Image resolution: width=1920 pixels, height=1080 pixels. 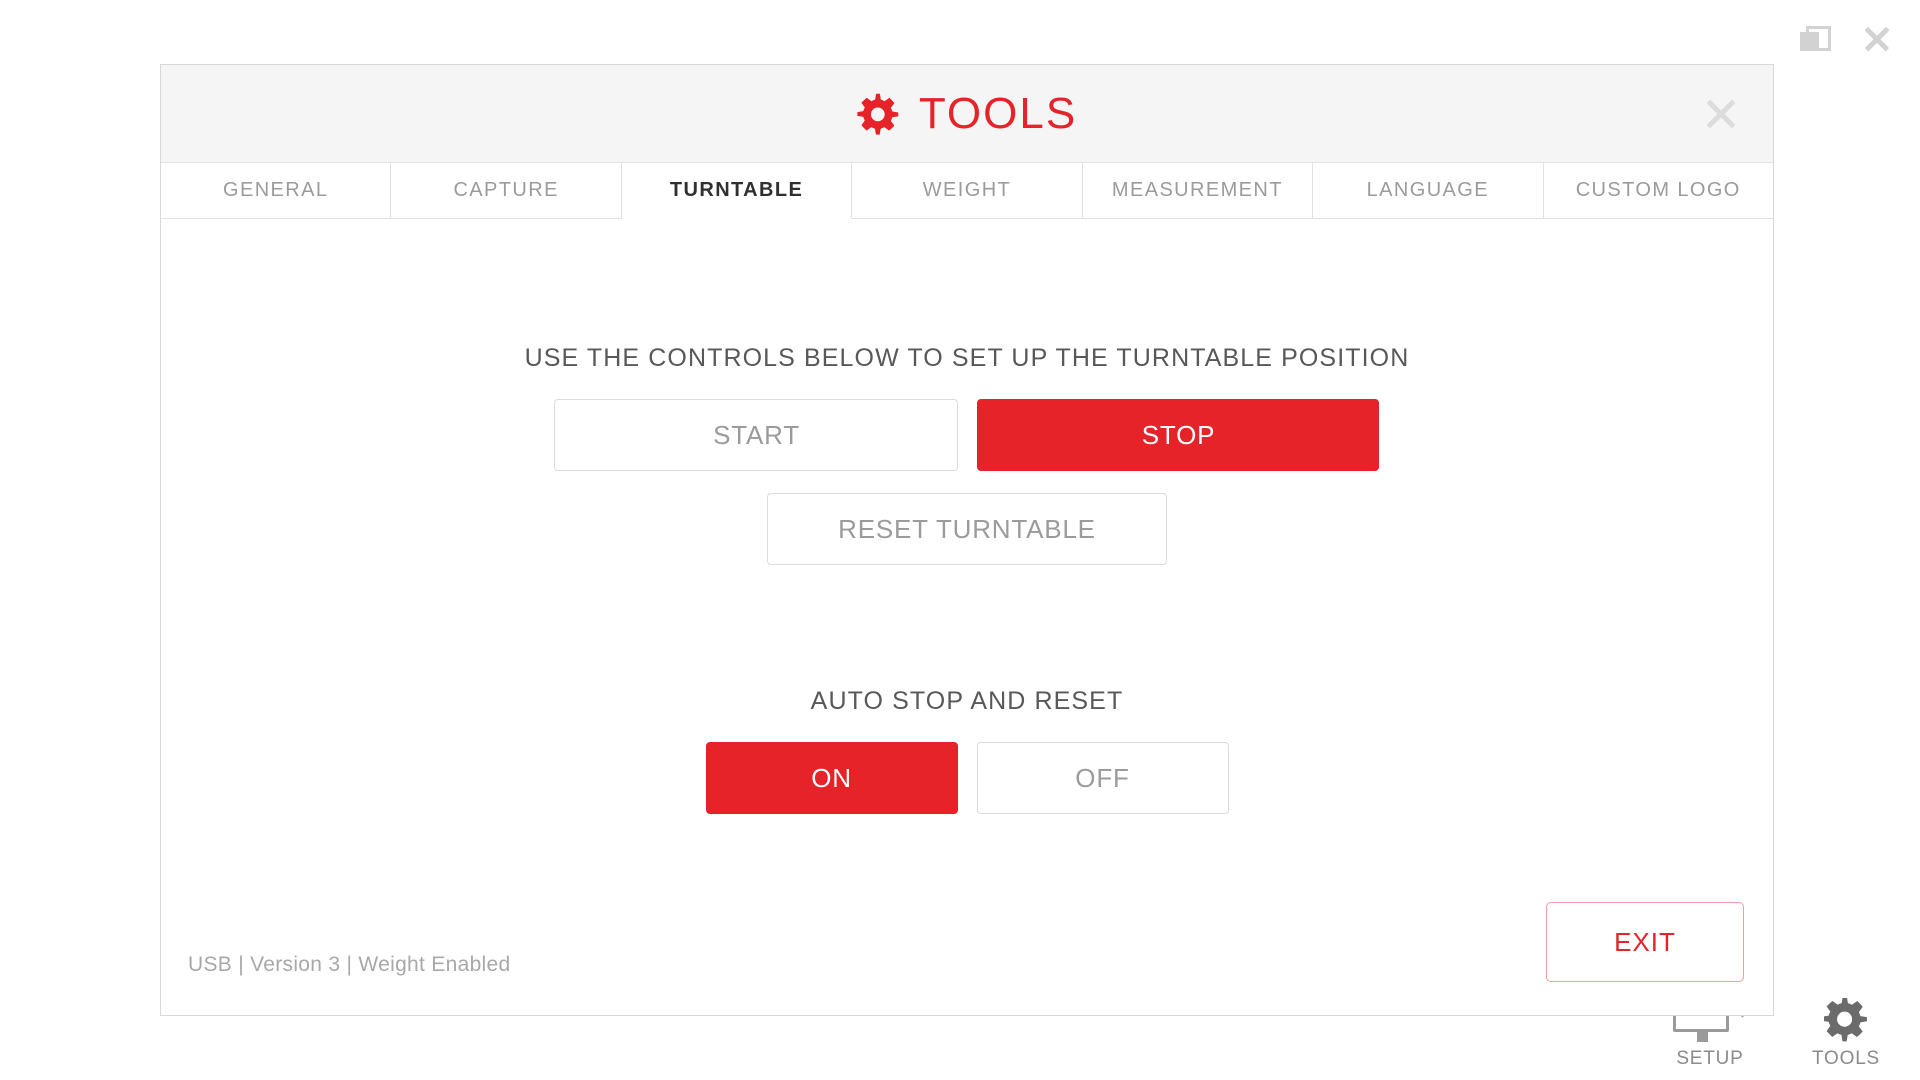 I want to click on auto-stop-off-label: OFF, so click(x=1102, y=777).